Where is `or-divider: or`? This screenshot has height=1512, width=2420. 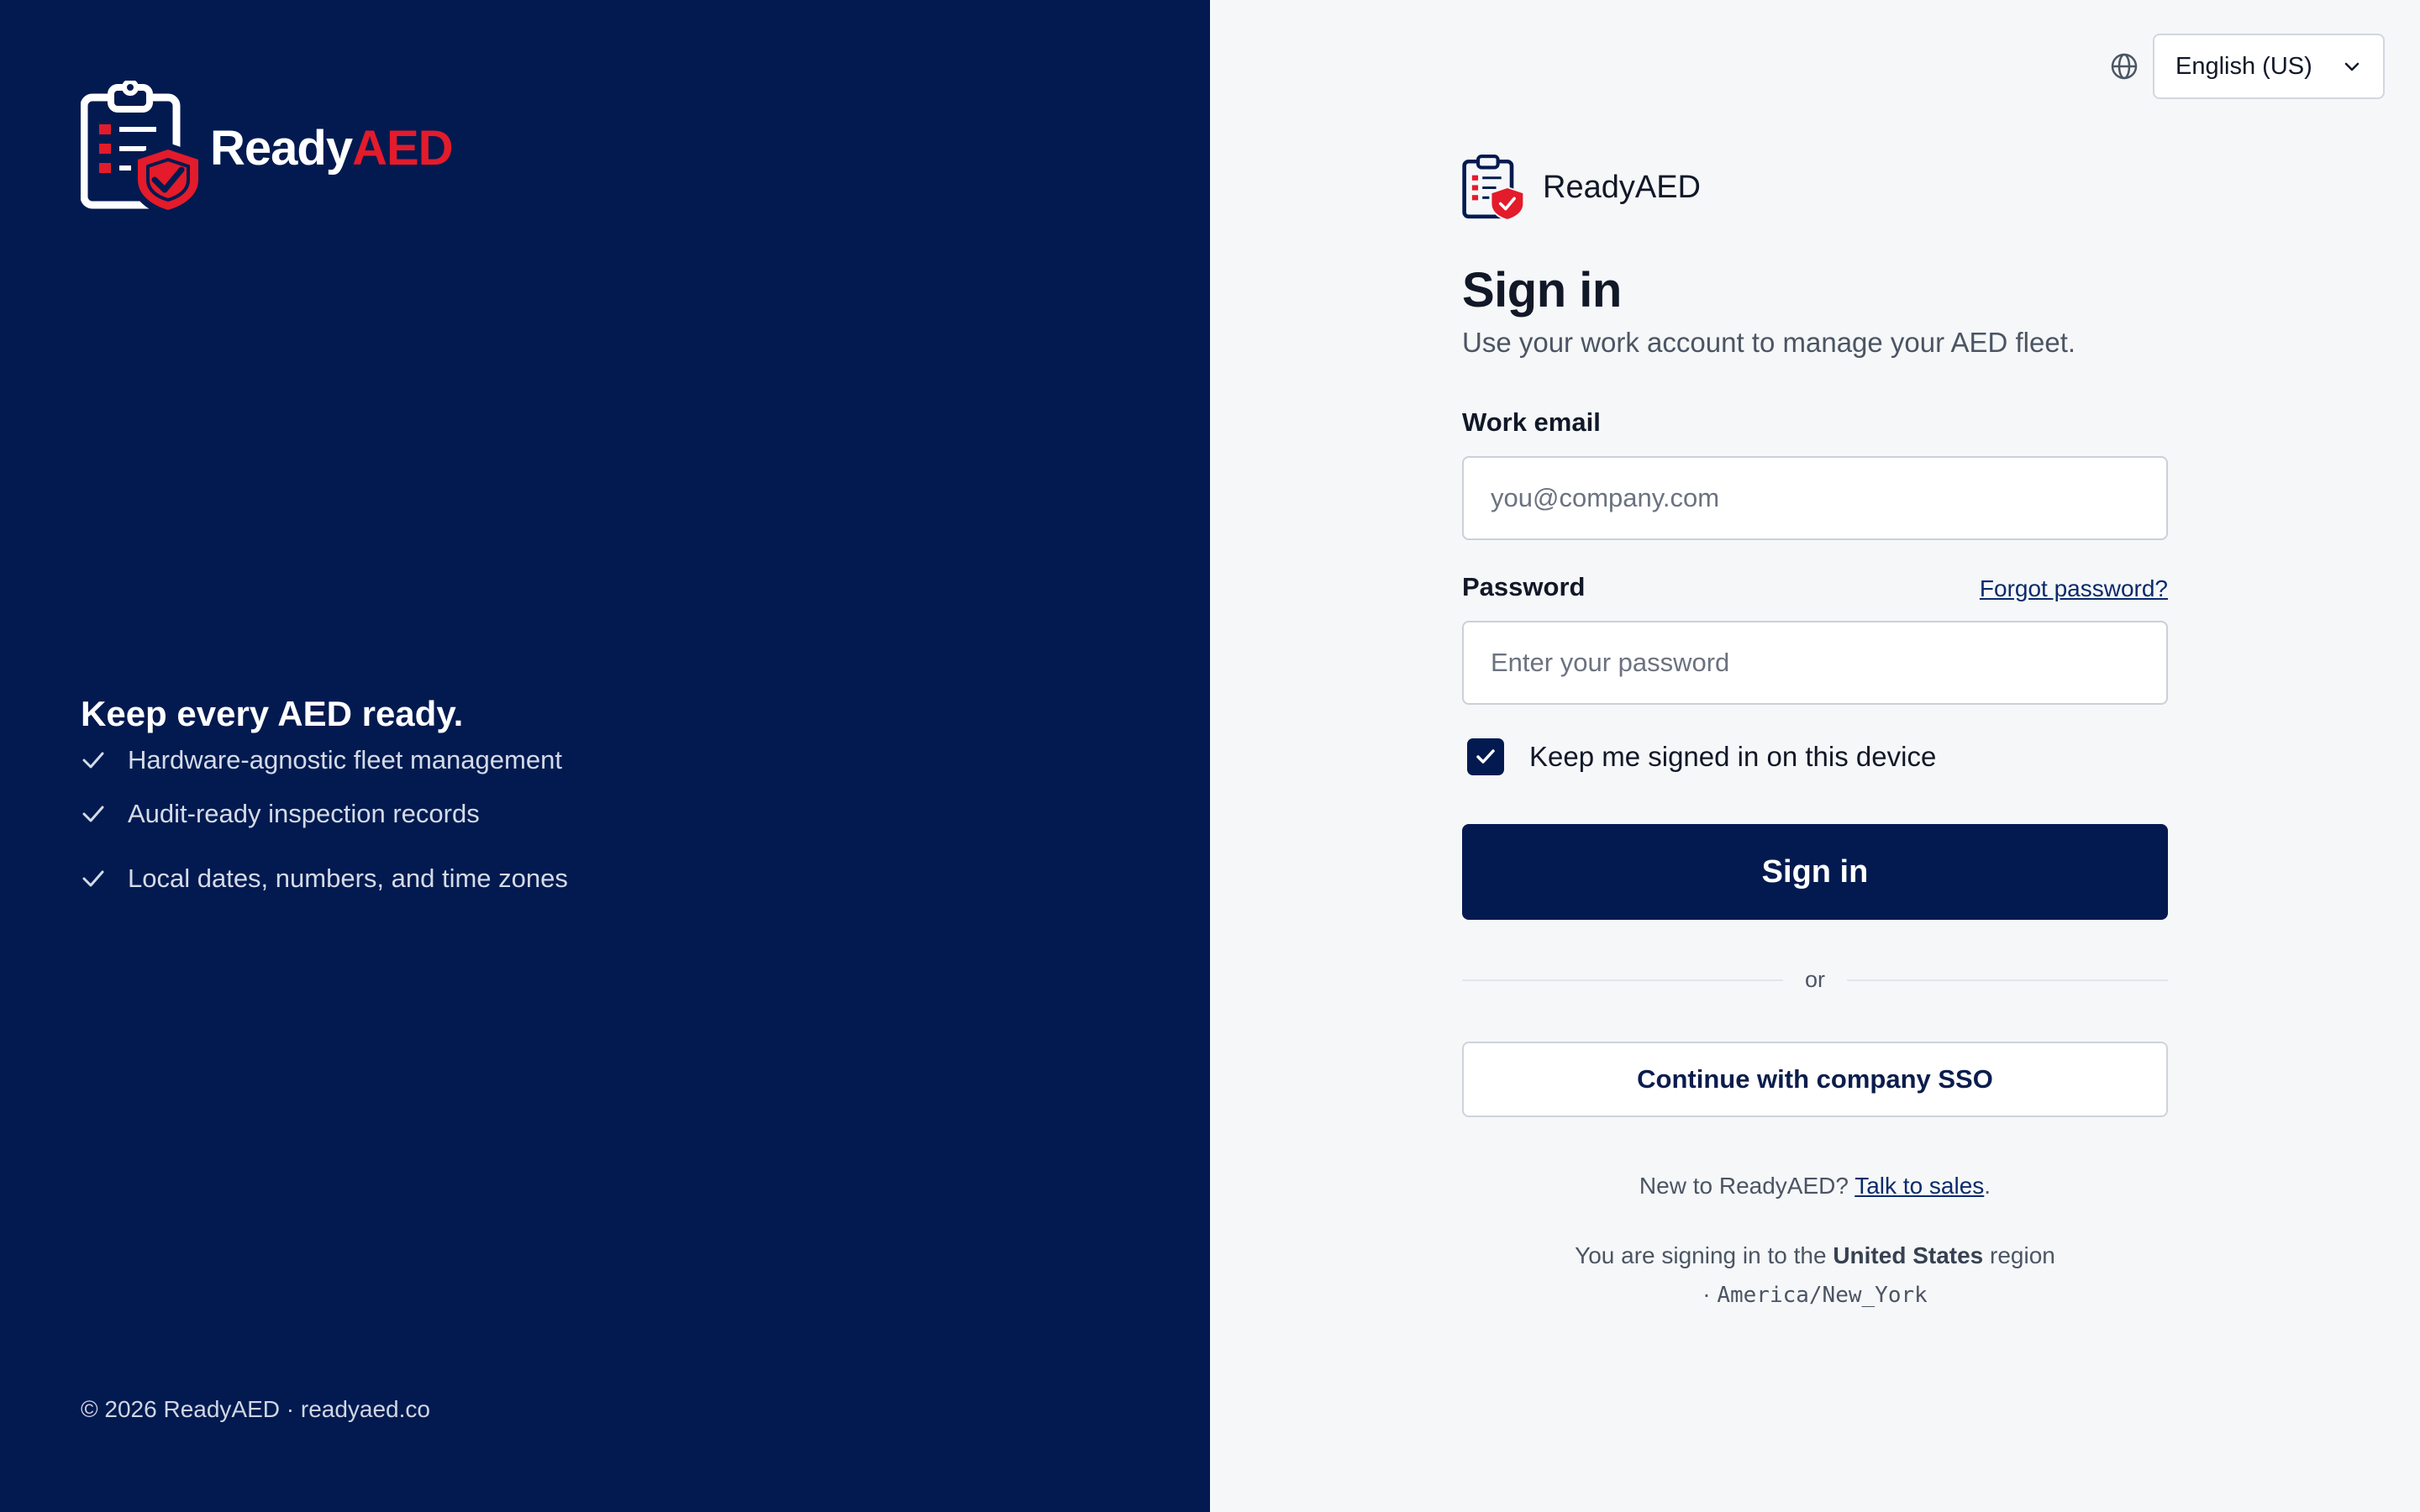
or-divider: or is located at coordinates (1815, 980).